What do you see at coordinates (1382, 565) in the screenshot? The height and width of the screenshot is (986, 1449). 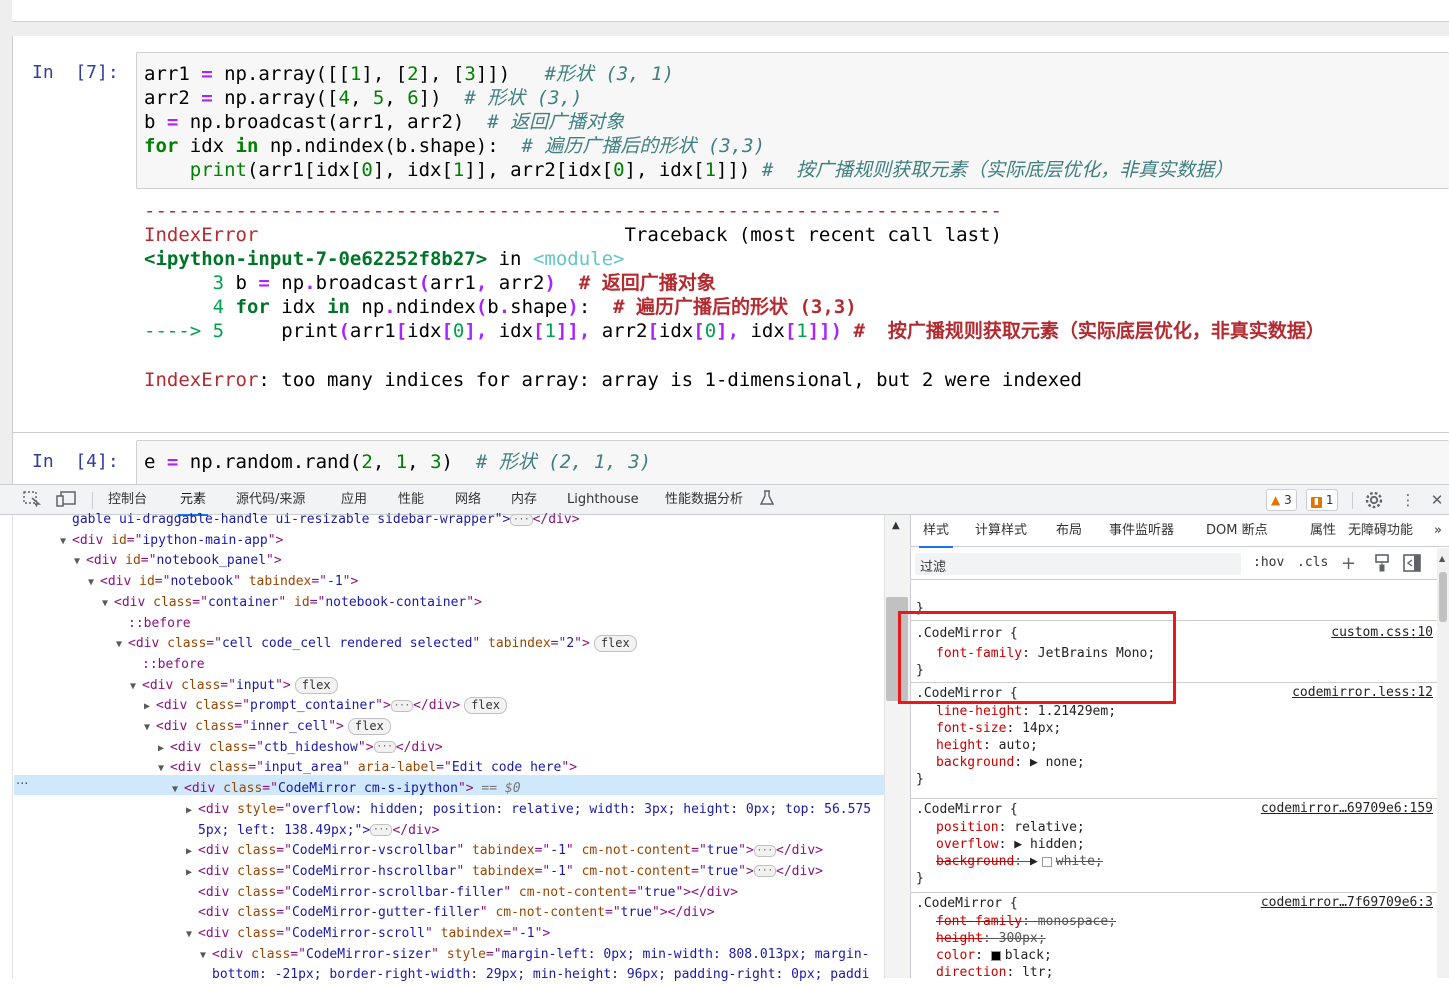 I see `paint-brush-icon` at bounding box center [1382, 565].